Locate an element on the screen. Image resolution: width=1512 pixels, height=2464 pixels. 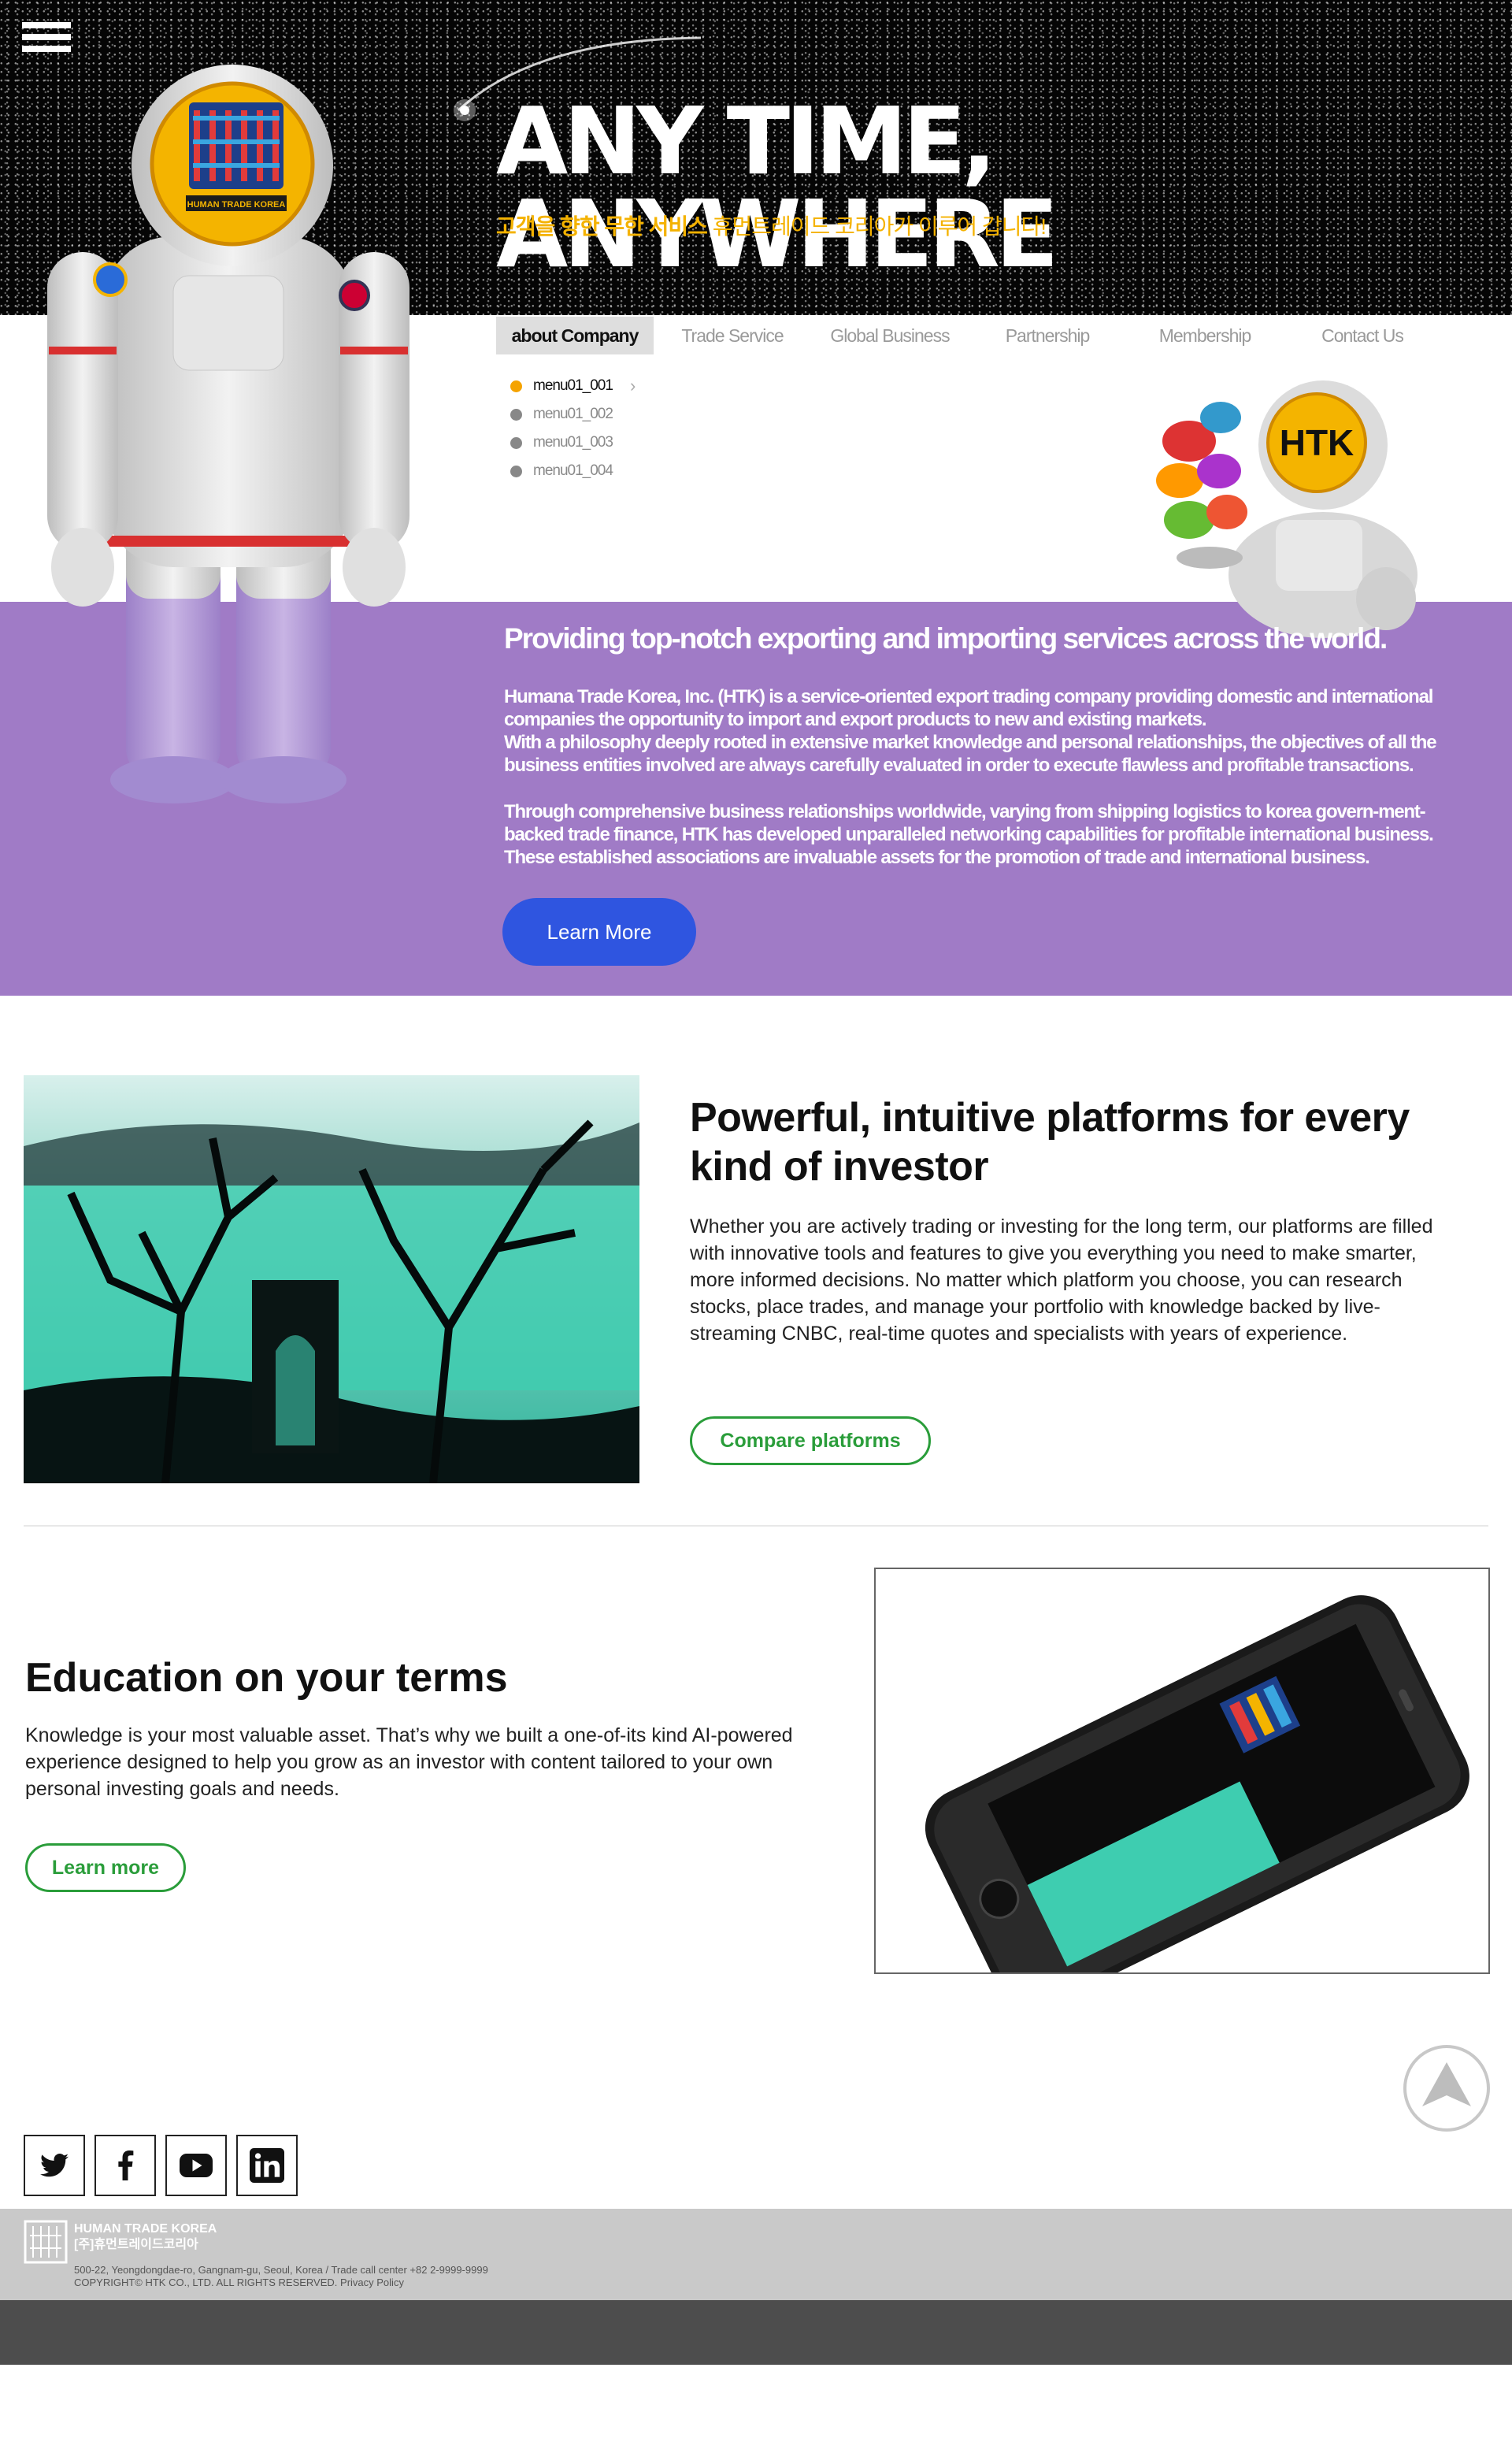
lake-trees-image is located at coordinates (331, 1279).